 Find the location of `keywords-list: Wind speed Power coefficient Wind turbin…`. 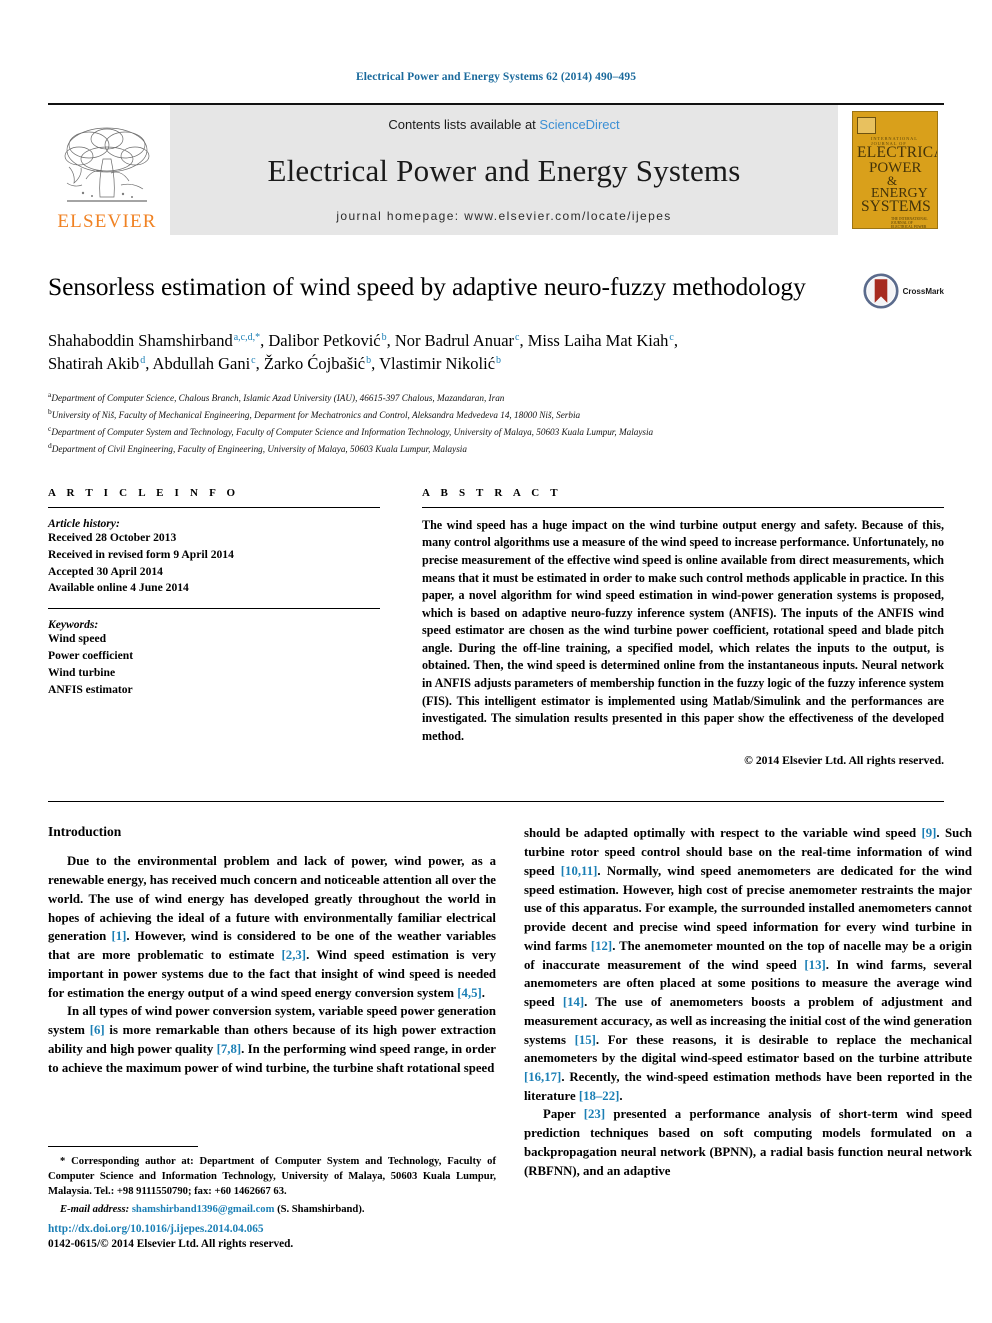

keywords-list: Wind speed Power coefficient Wind turbin… is located at coordinates (214, 665).